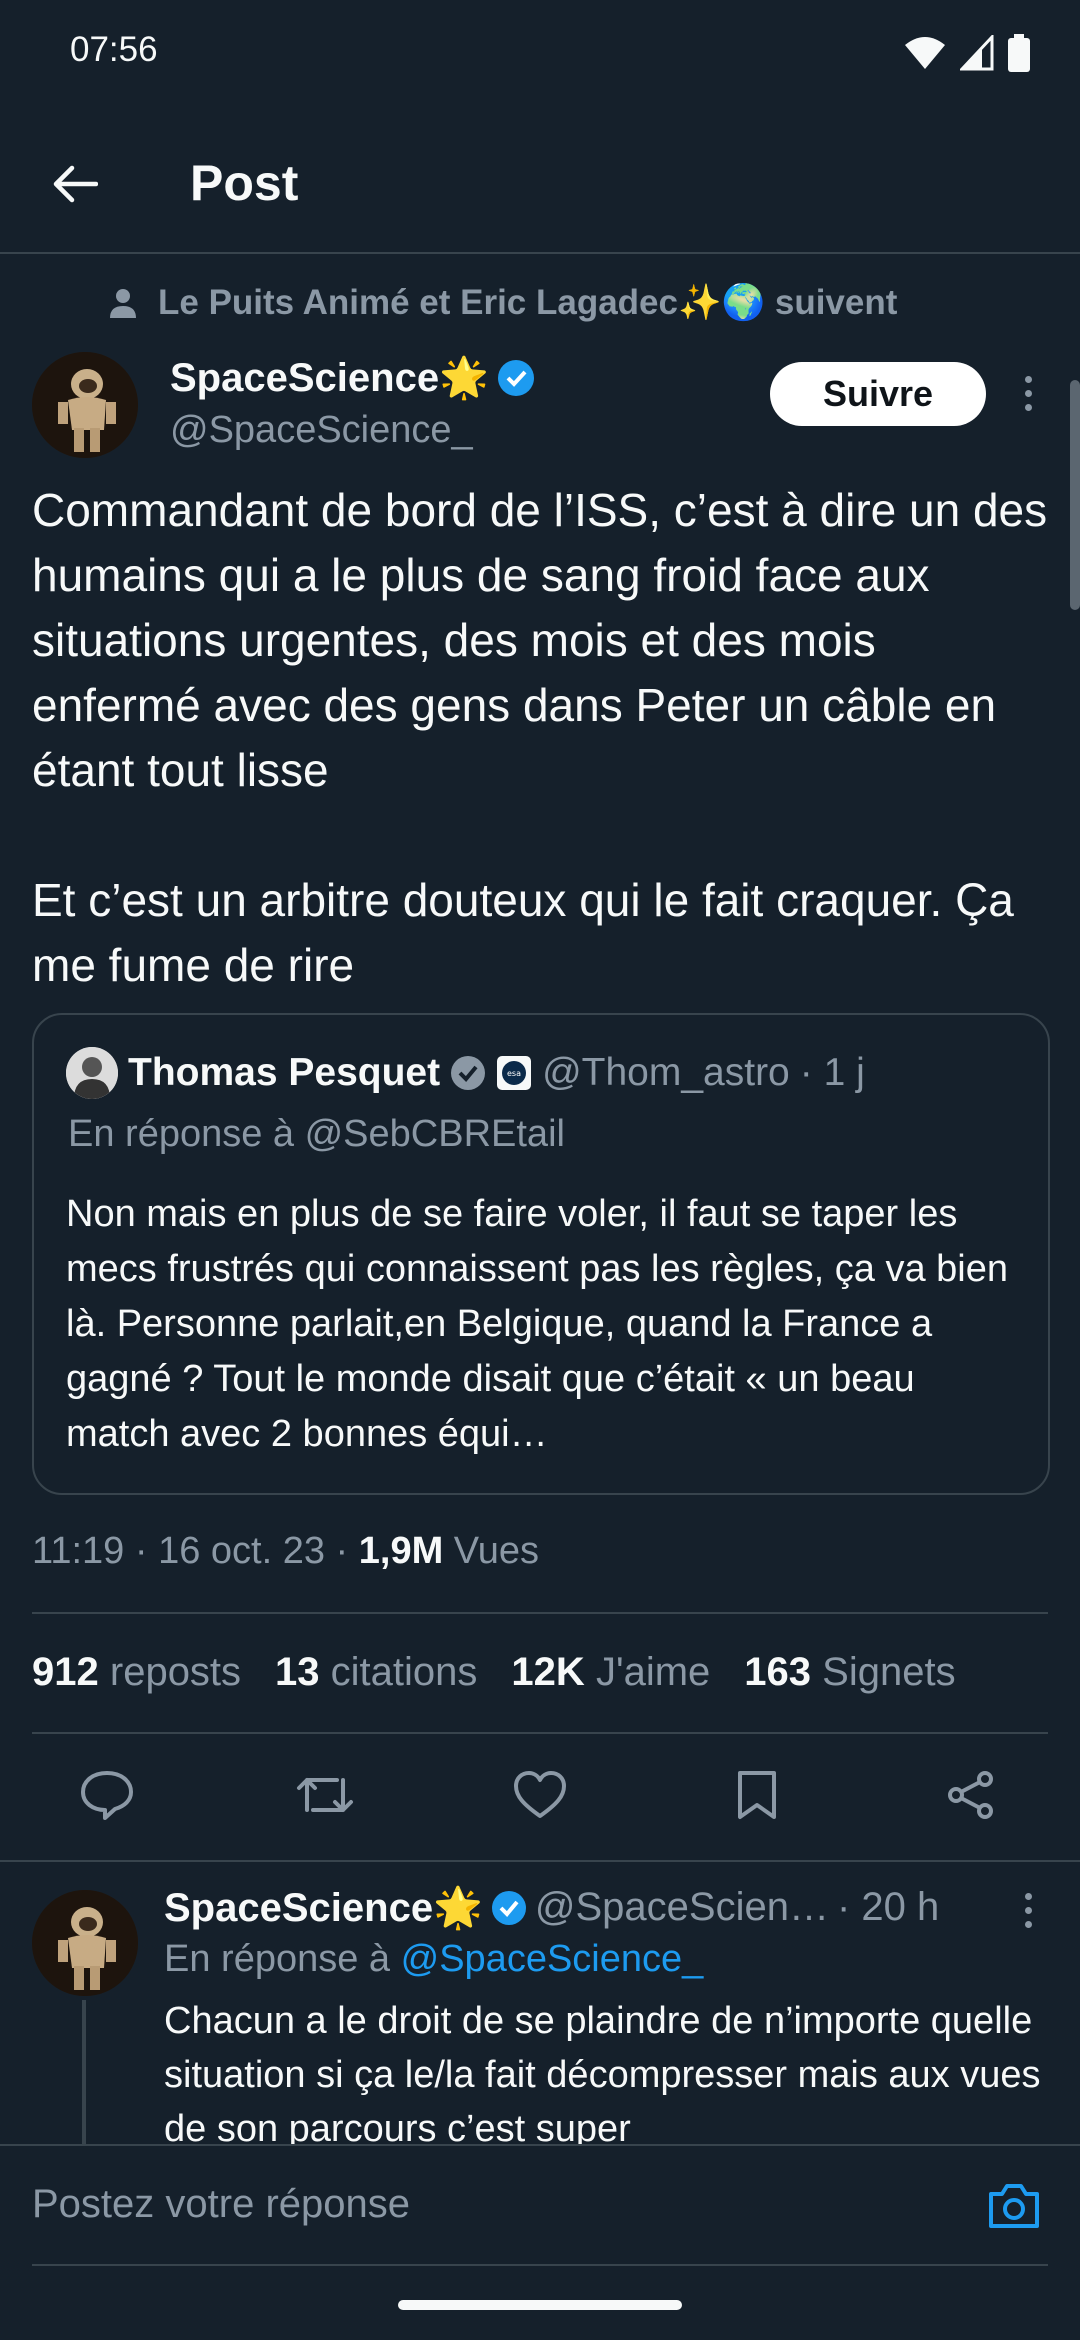 Image resolution: width=1080 pixels, height=2340 pixels. Describe the element at coordinates (1028, 1910) in the screenshot. I see `reply-more-options-button` at that location.